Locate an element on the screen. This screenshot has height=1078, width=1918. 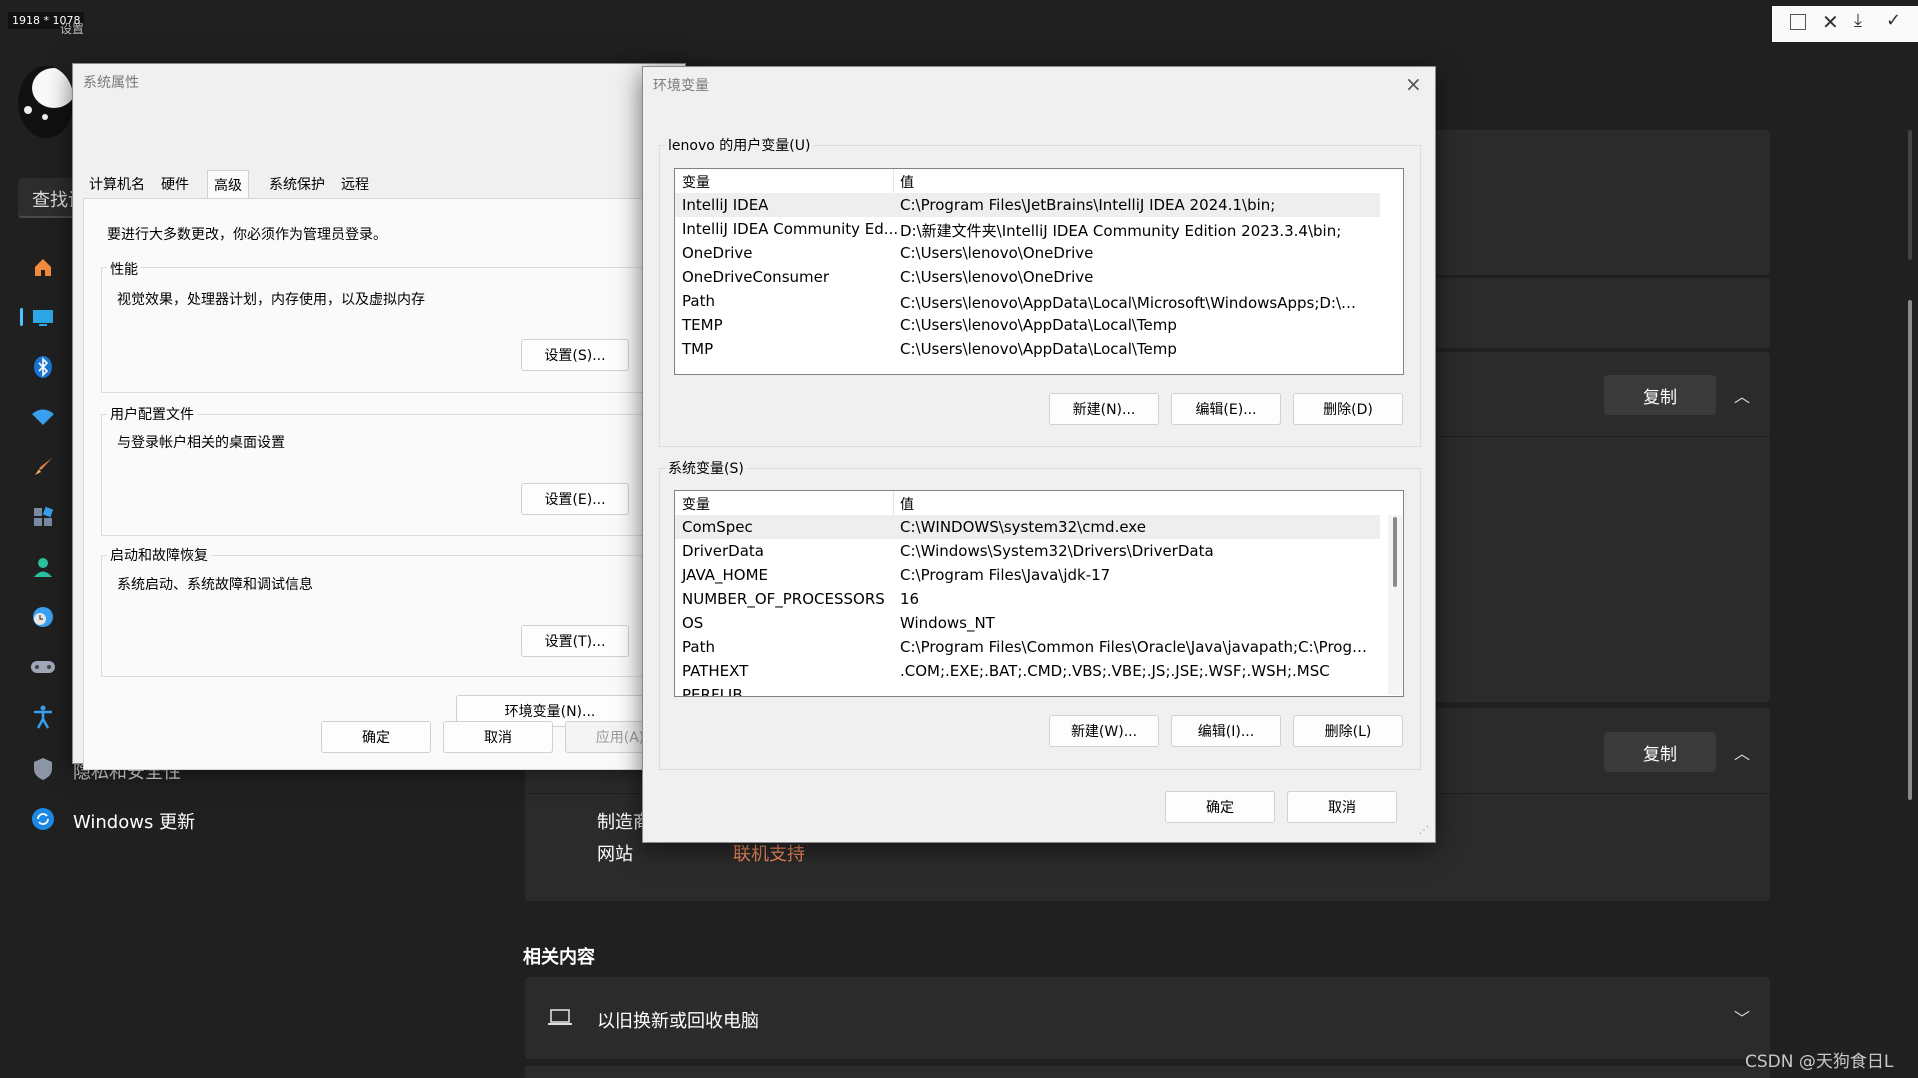
account-icon is located at coordinates (43, 567).